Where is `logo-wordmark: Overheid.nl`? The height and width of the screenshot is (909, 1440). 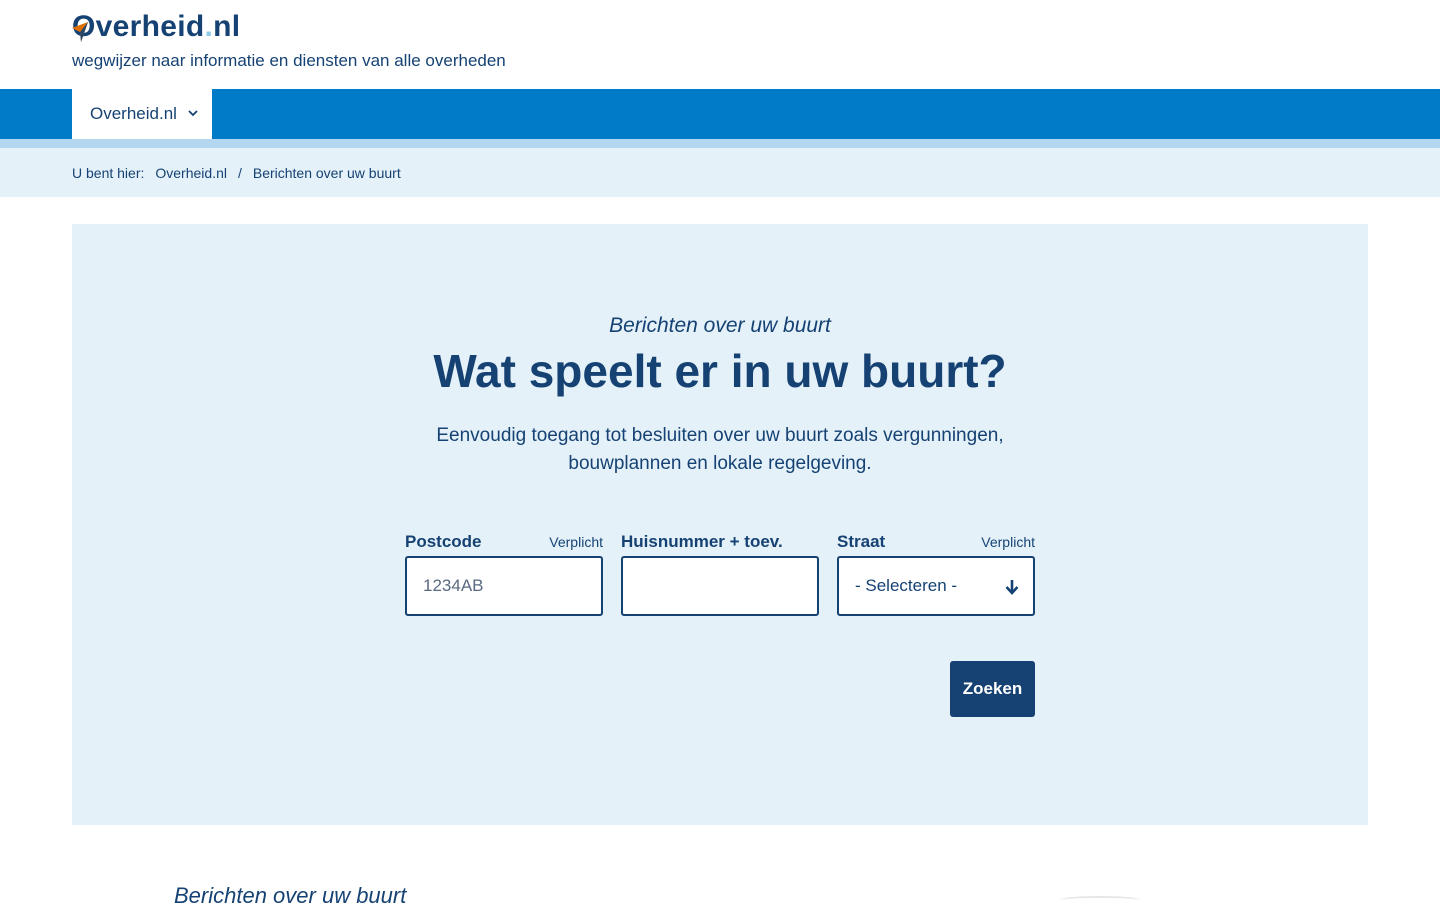
logo-wordmark: Overheid.nl is located at coordinates (156, 26).